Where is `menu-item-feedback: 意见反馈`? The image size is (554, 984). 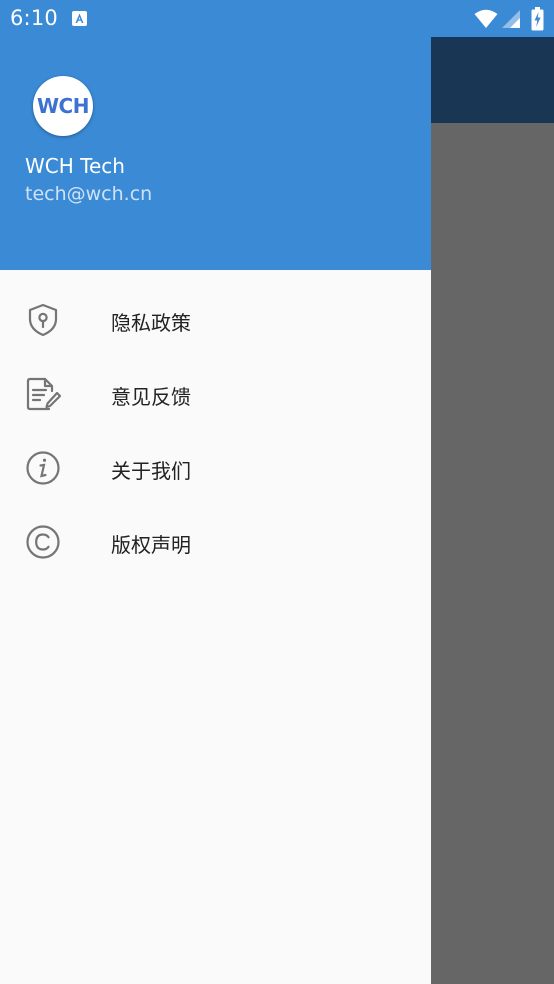 menu-item-feedback: 意见反馈 is located at coordinates (215, 394).